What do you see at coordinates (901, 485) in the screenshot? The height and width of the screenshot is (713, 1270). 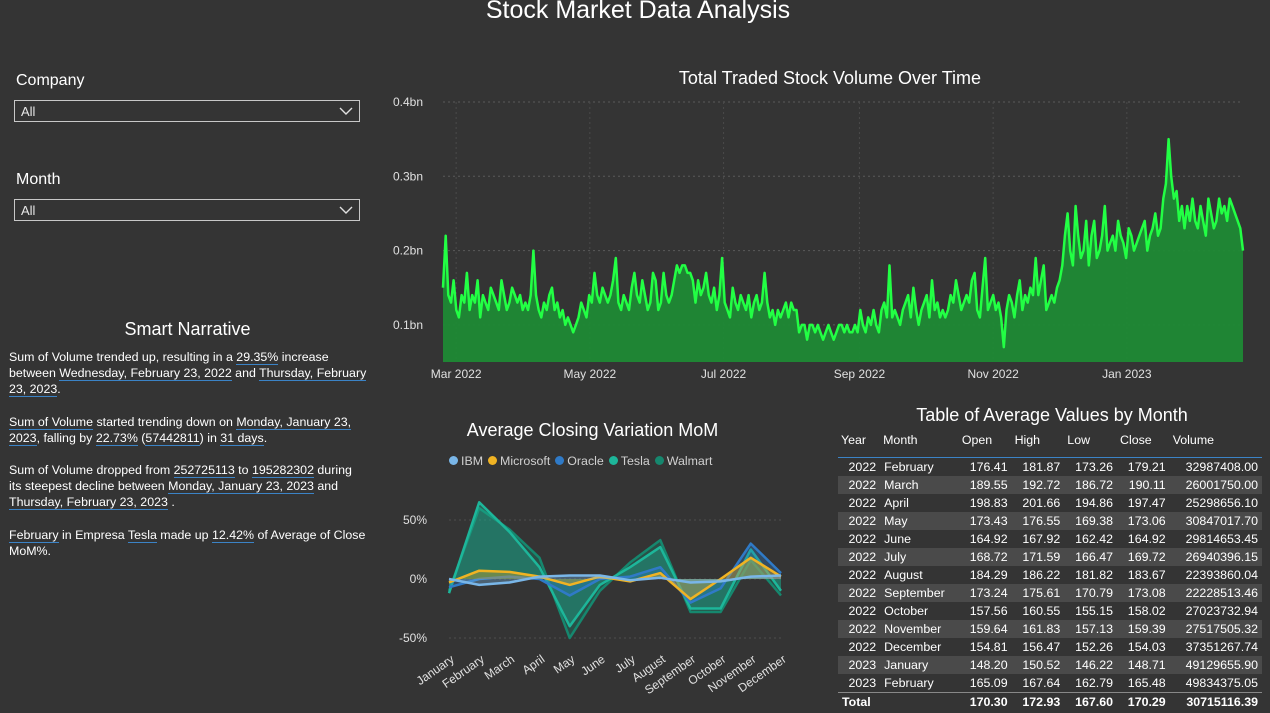 I see `table-cell: March` at bounding box center [901, 485].